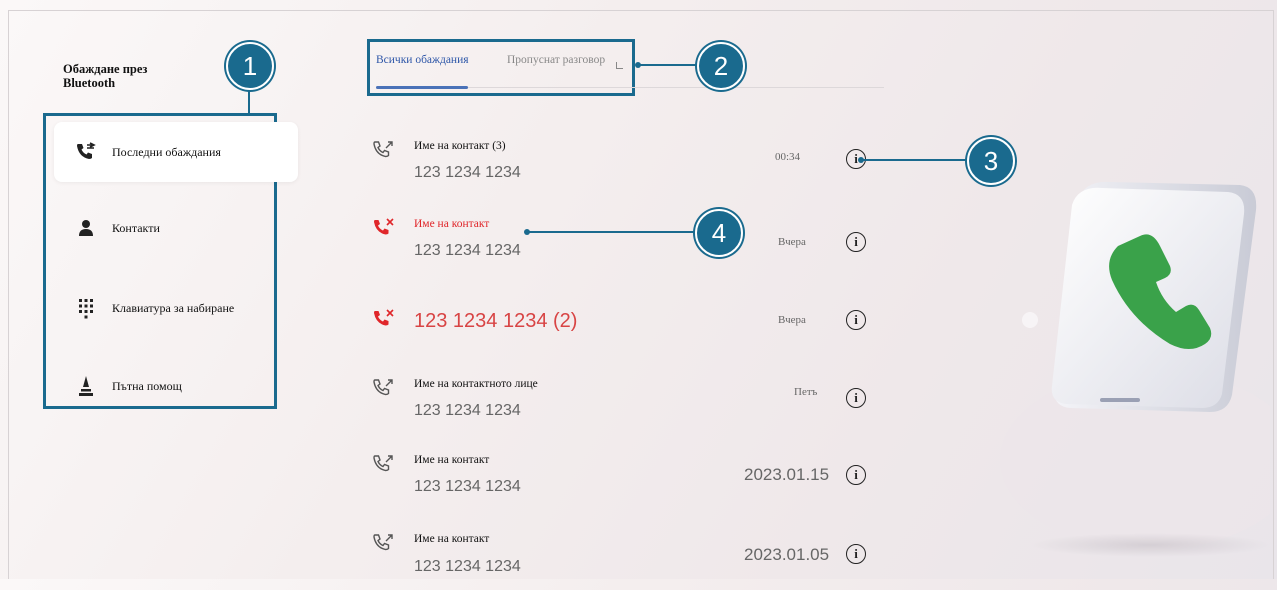 This screenshot has width=1277, height=590. What do you see at coordinates (630, 245) in the screenshot?
I see `call-row: Име на контакт 123 1234 1234 Вчера i` at bounding box center [630, 245].